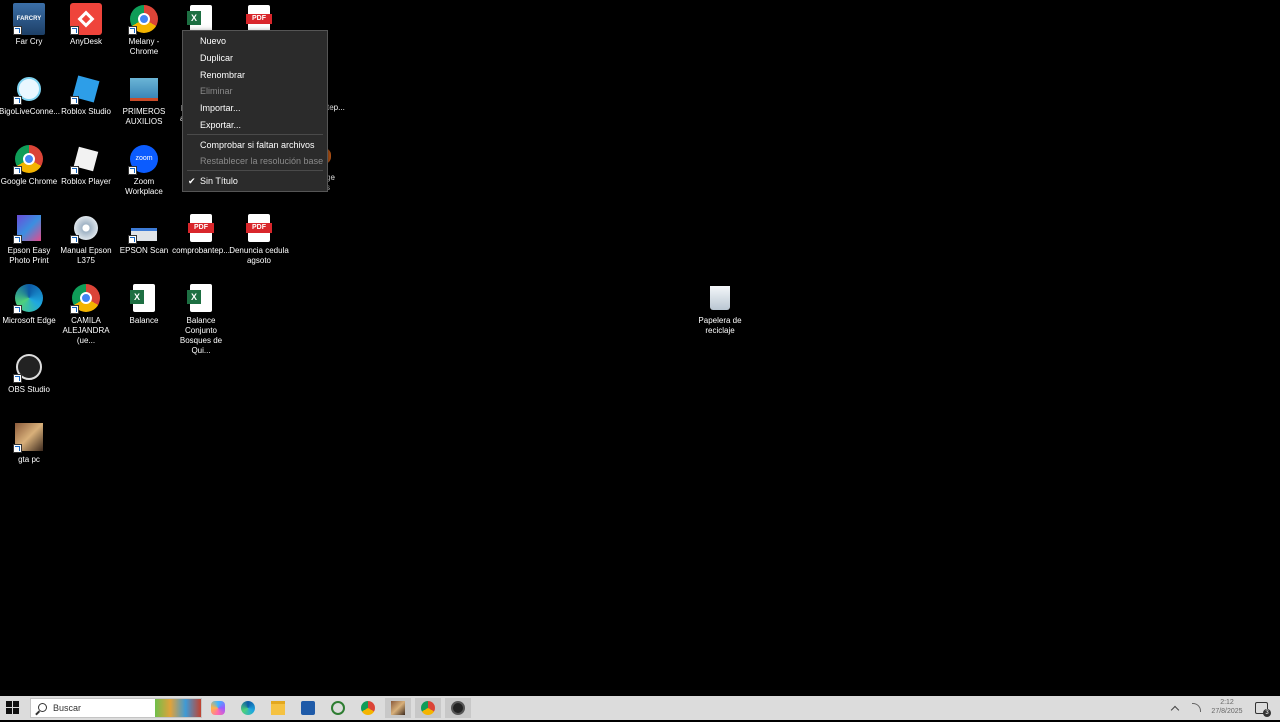 This screenshot has height=722, width=1280. I want to click on zoom-icon: zoom, so click(144, 159).